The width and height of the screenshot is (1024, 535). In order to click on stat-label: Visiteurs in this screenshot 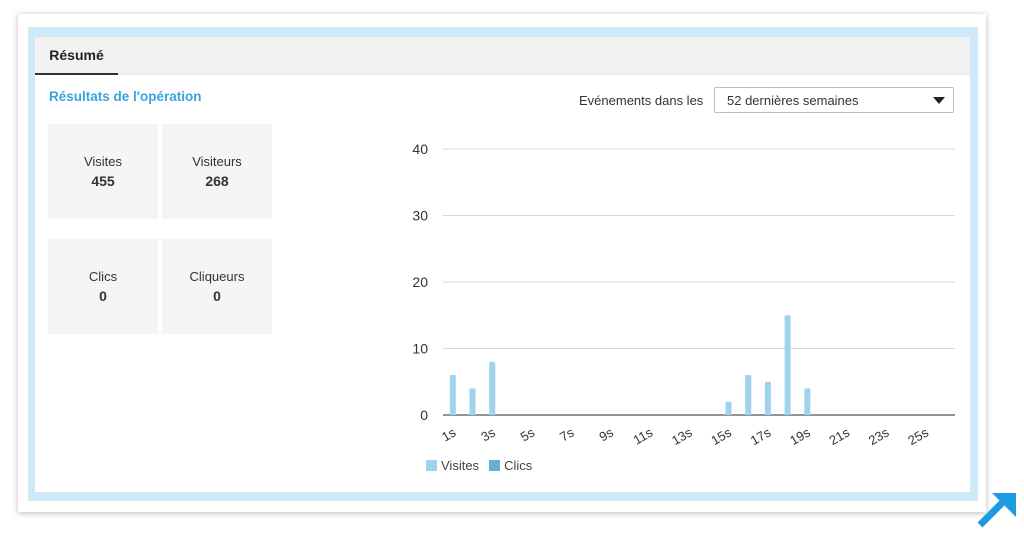, I will do `click(217, 161)`.